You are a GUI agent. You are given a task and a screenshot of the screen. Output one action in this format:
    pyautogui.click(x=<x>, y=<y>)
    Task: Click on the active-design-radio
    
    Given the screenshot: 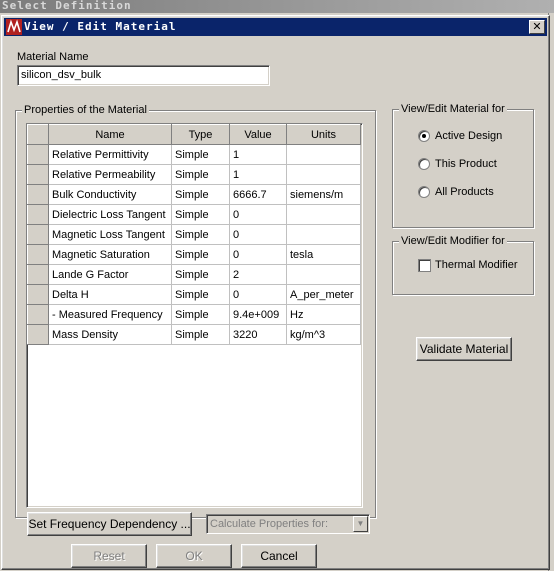 What is the action you would take?
    pyautogui.click(x=424, y=136)
    